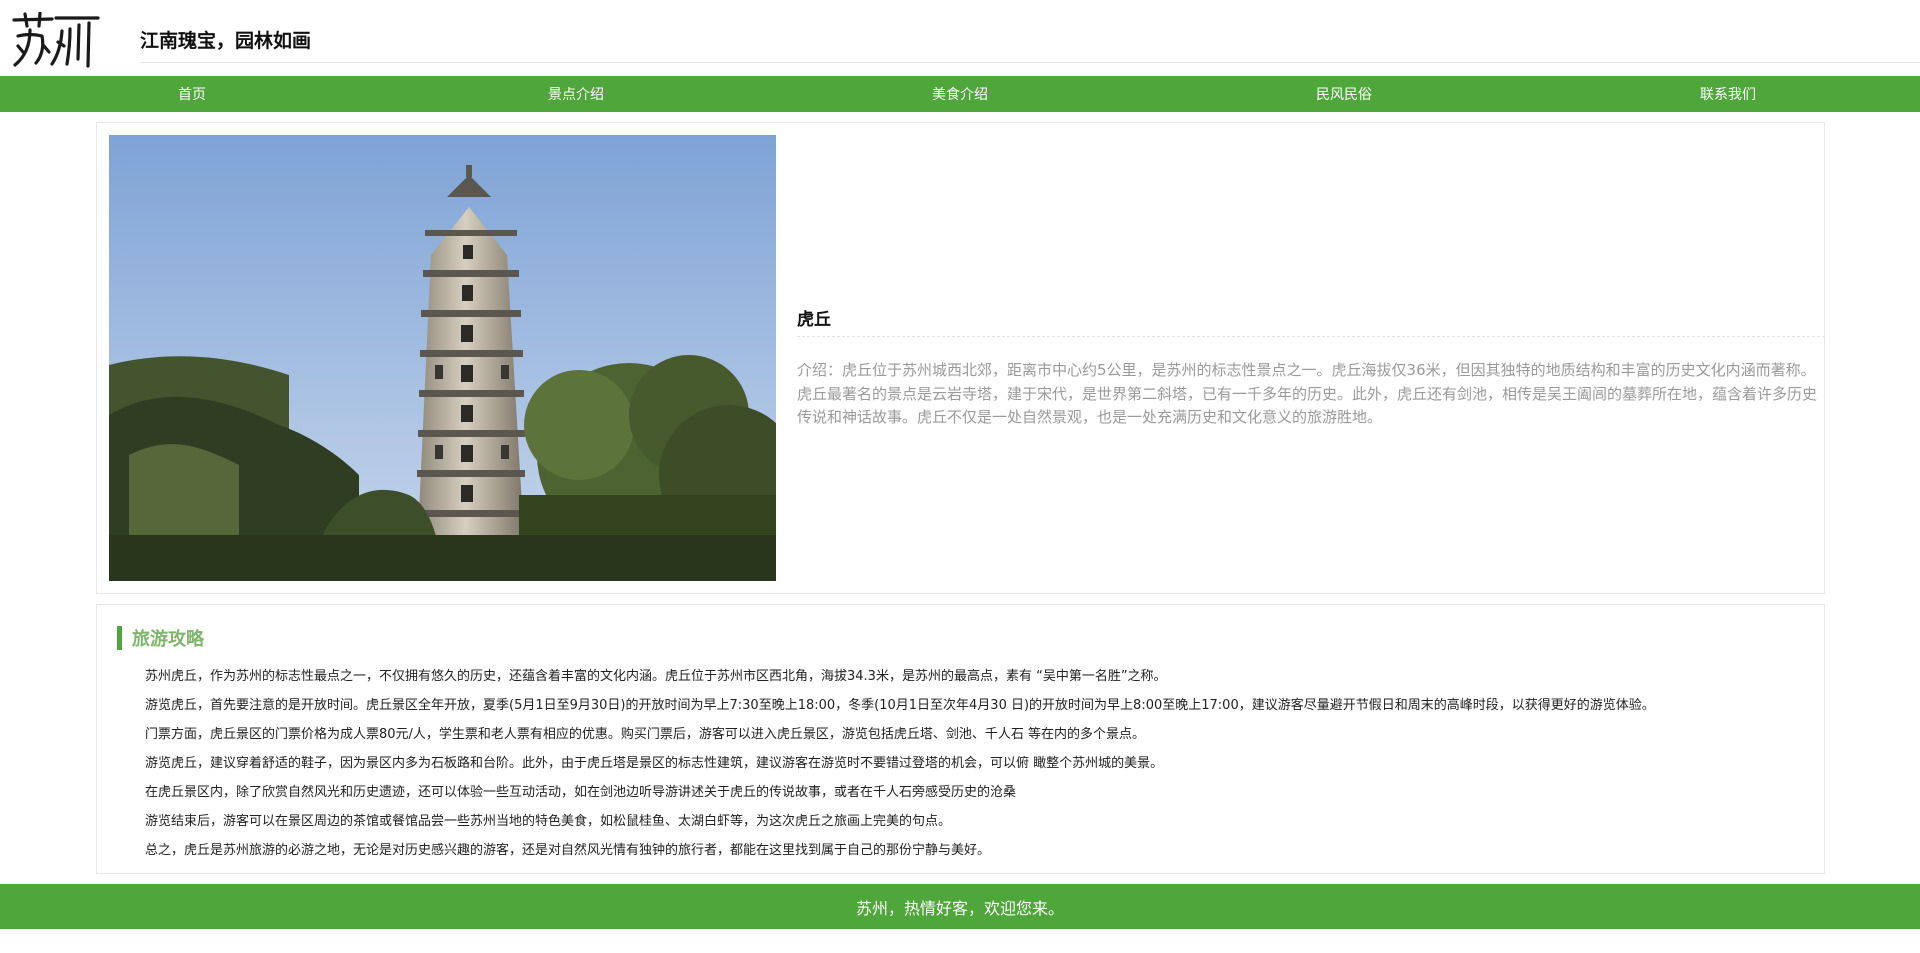 The width and height of the screenshot is (1920, 953). What do you see at coordinates (119, 638) in the screenshot?
I see `heading-accent-bar` at bounding box center [119, 638].